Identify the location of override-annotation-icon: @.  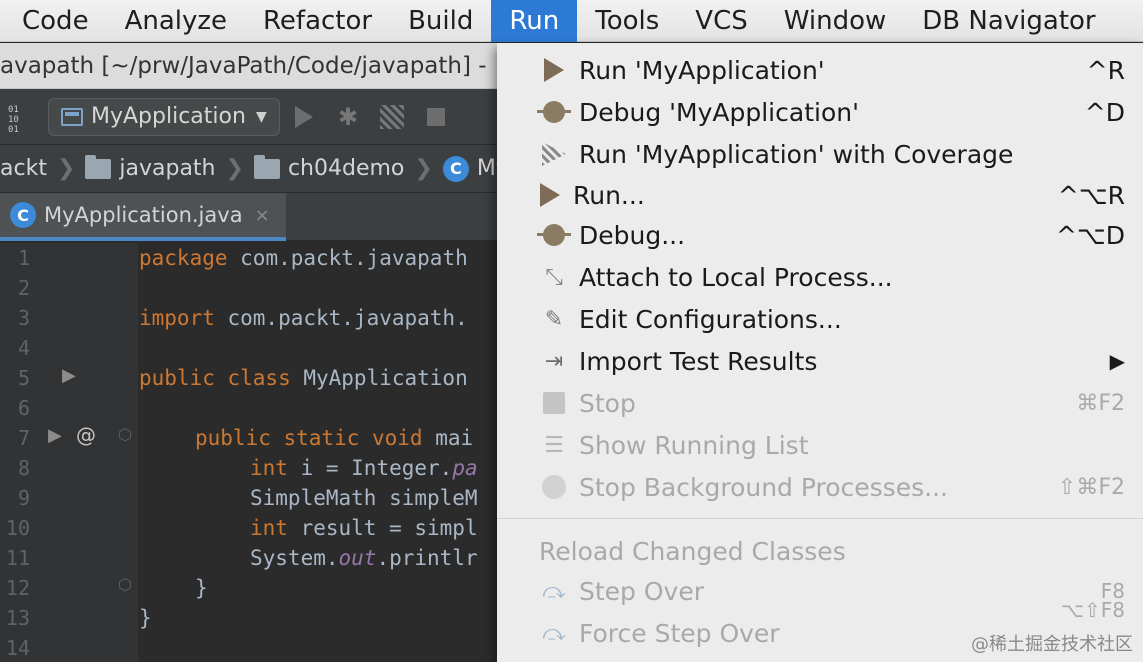
(86, 435).